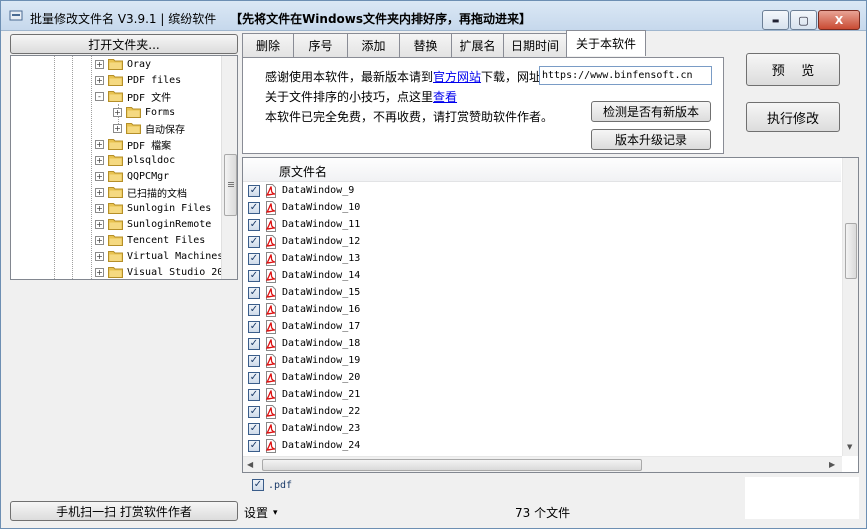  I want to click on tree-item: + 自动保存, so click(149, 128).